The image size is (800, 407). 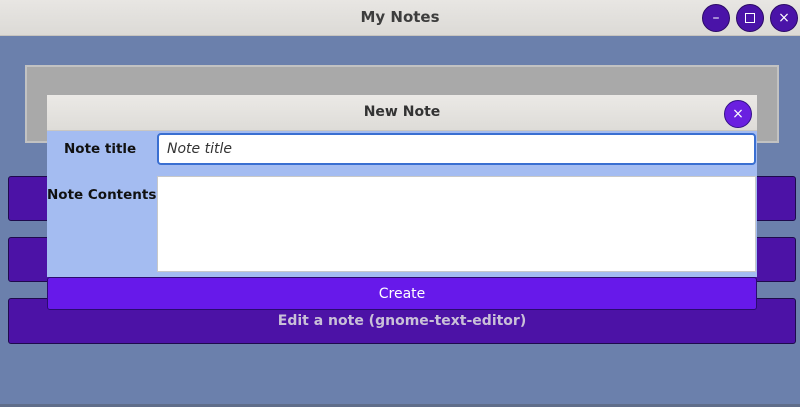 I want to click on note-title-label: Note title, so click(x=100, y=149).